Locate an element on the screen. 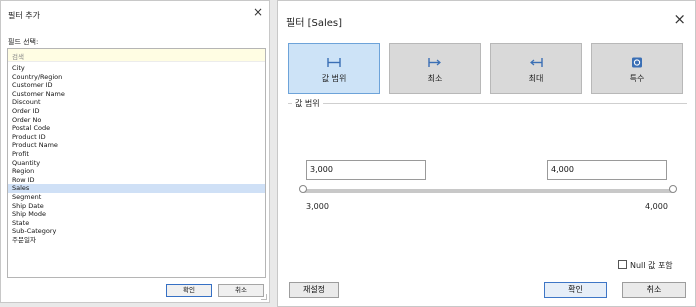 The image size is (696, 307). search-input: 검색 is located at coordinates (136, 55).